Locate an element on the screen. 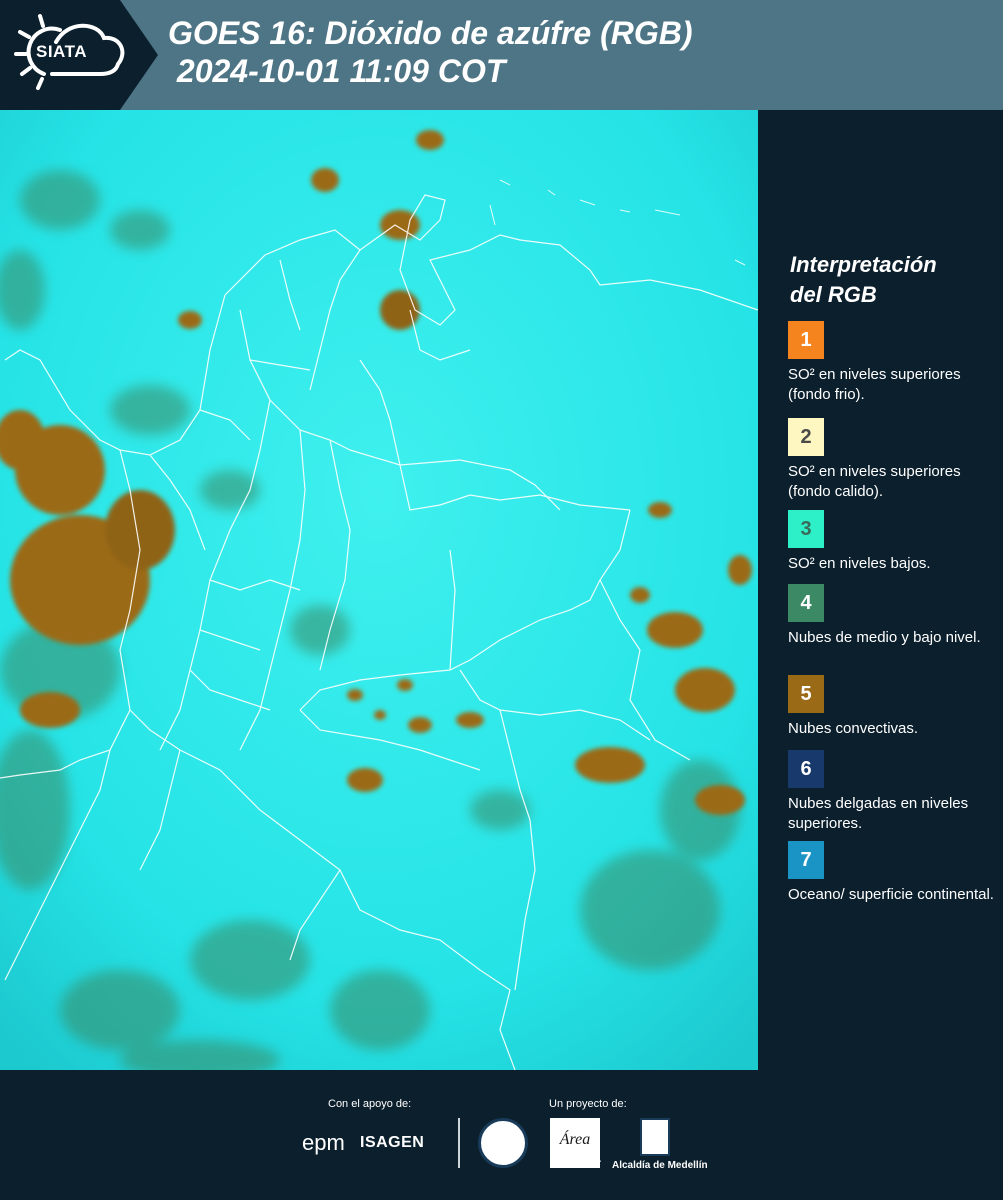 Image resolution: width=1003 pixels, height=1200 pixels. legend-swatch: 6 is located at coordinates (806, 769).